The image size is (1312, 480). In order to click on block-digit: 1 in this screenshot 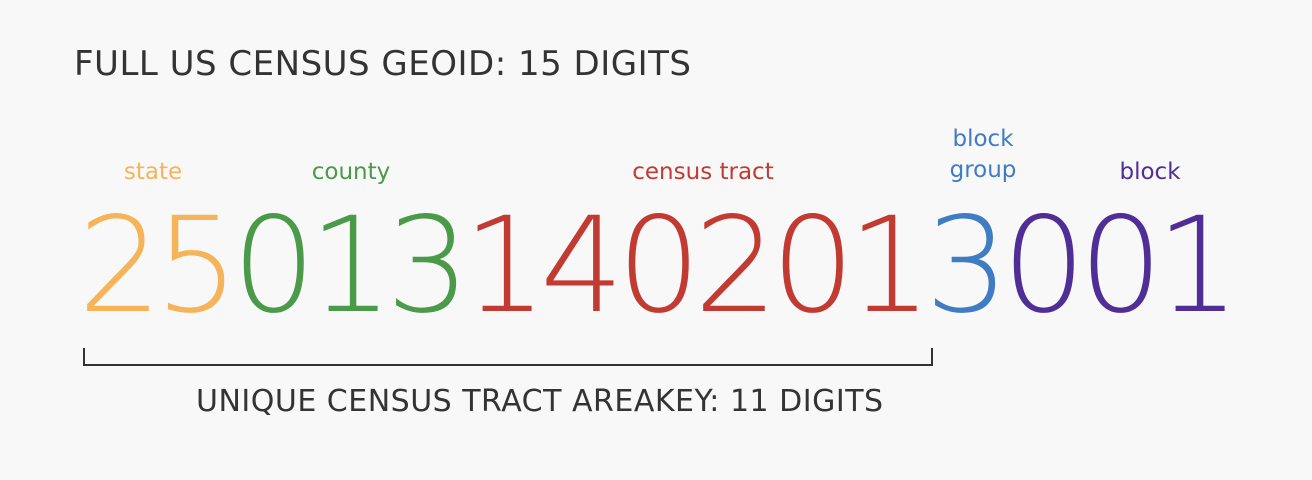, I will do `click(1198, 266)`.